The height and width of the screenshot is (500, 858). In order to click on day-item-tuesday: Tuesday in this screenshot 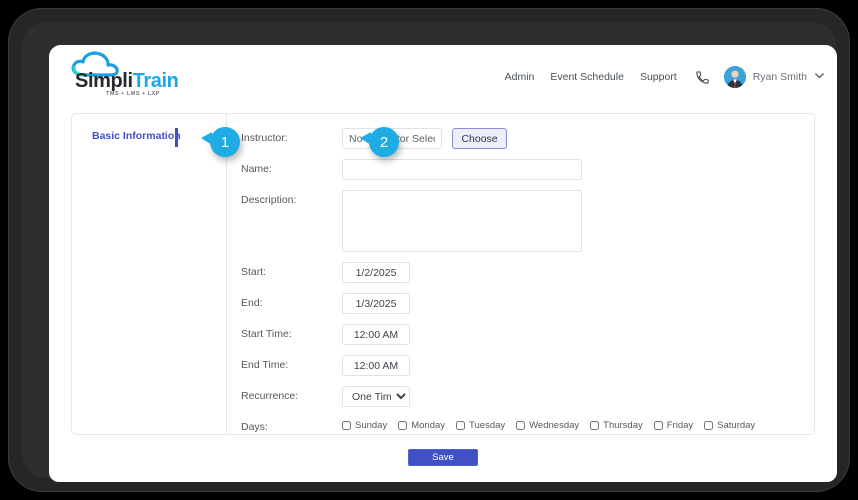, I will do `click(480, 425)`.